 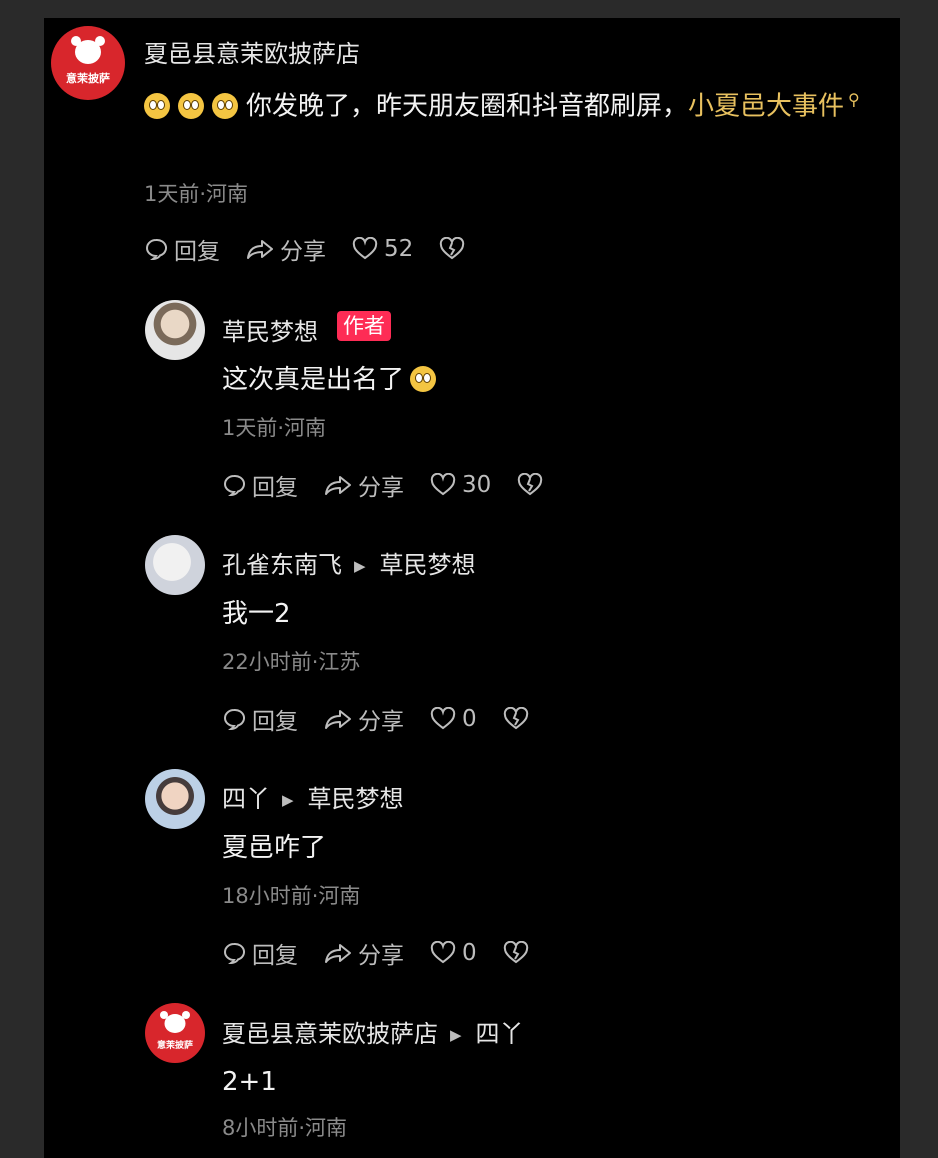 What do you see at coordinates (854, 99) in the screenshot?
I see `search-icon: ⚲` at bounding box center [854, 99].